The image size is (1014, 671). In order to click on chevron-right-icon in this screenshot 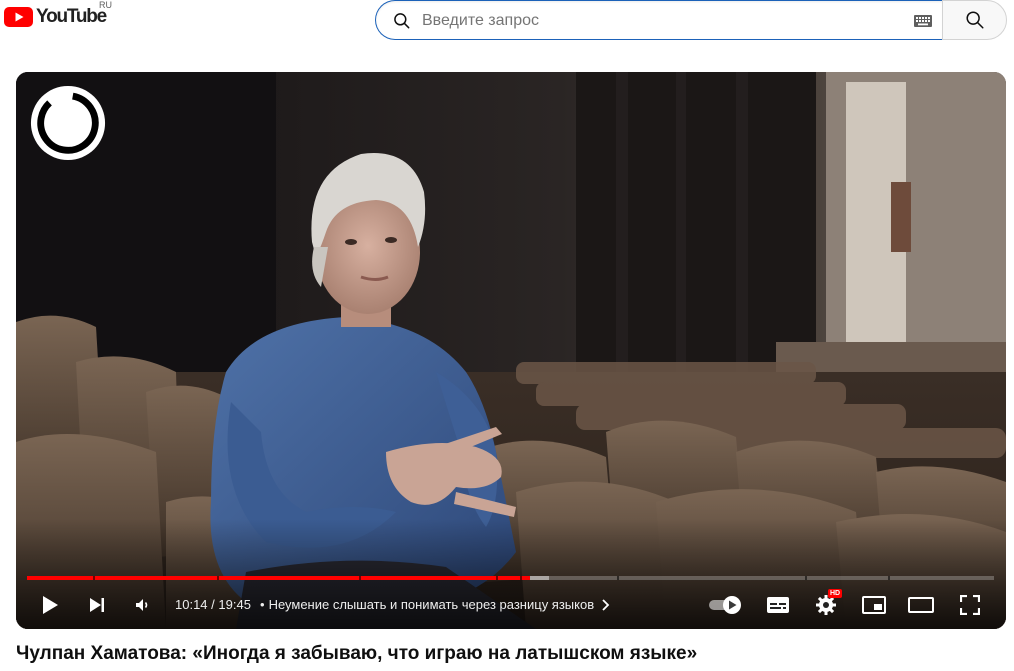, I will do `click(606, 604)`.